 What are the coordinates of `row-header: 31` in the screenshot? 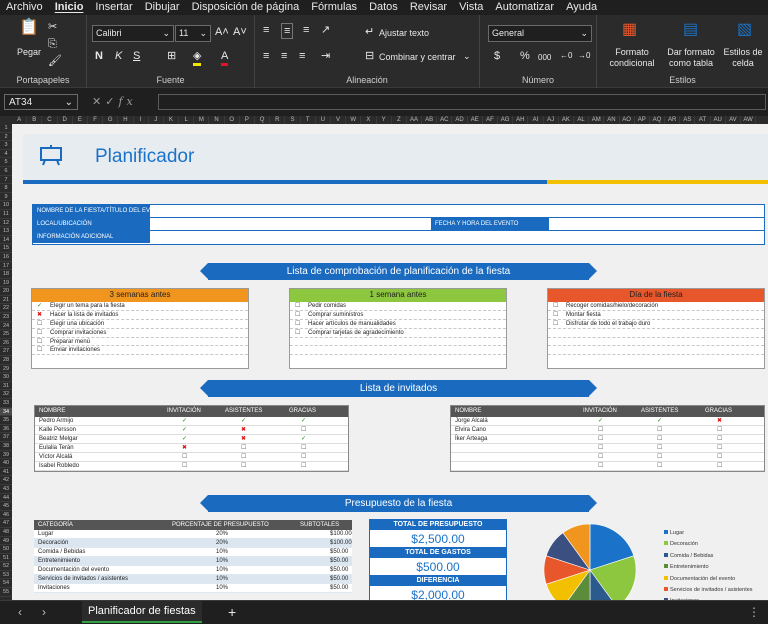 It's located at (6, 386).